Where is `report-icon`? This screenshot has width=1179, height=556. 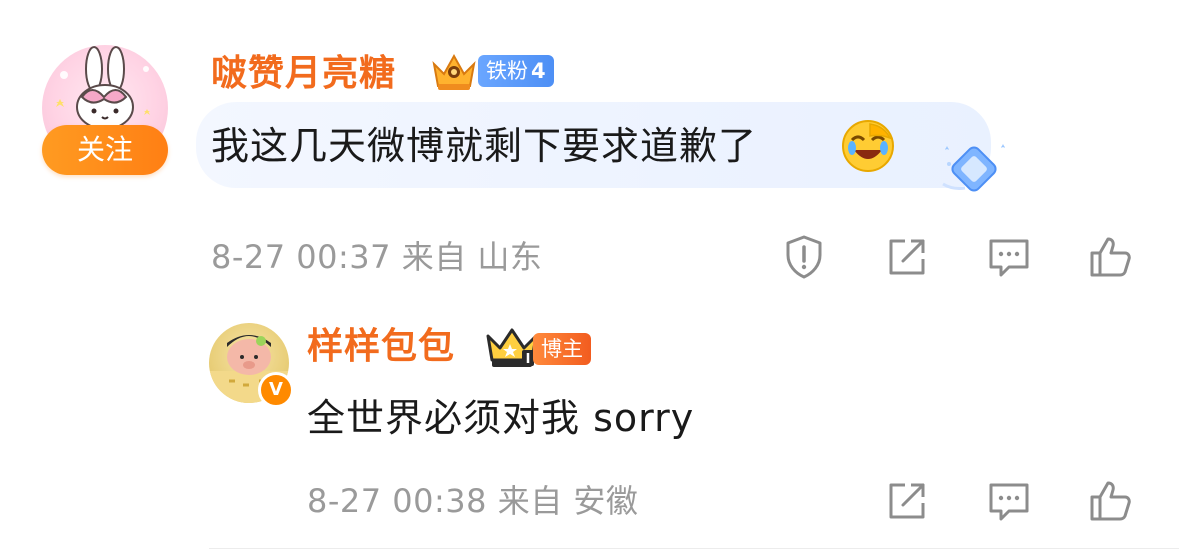 report-icon is located at coordinates (804, 257).